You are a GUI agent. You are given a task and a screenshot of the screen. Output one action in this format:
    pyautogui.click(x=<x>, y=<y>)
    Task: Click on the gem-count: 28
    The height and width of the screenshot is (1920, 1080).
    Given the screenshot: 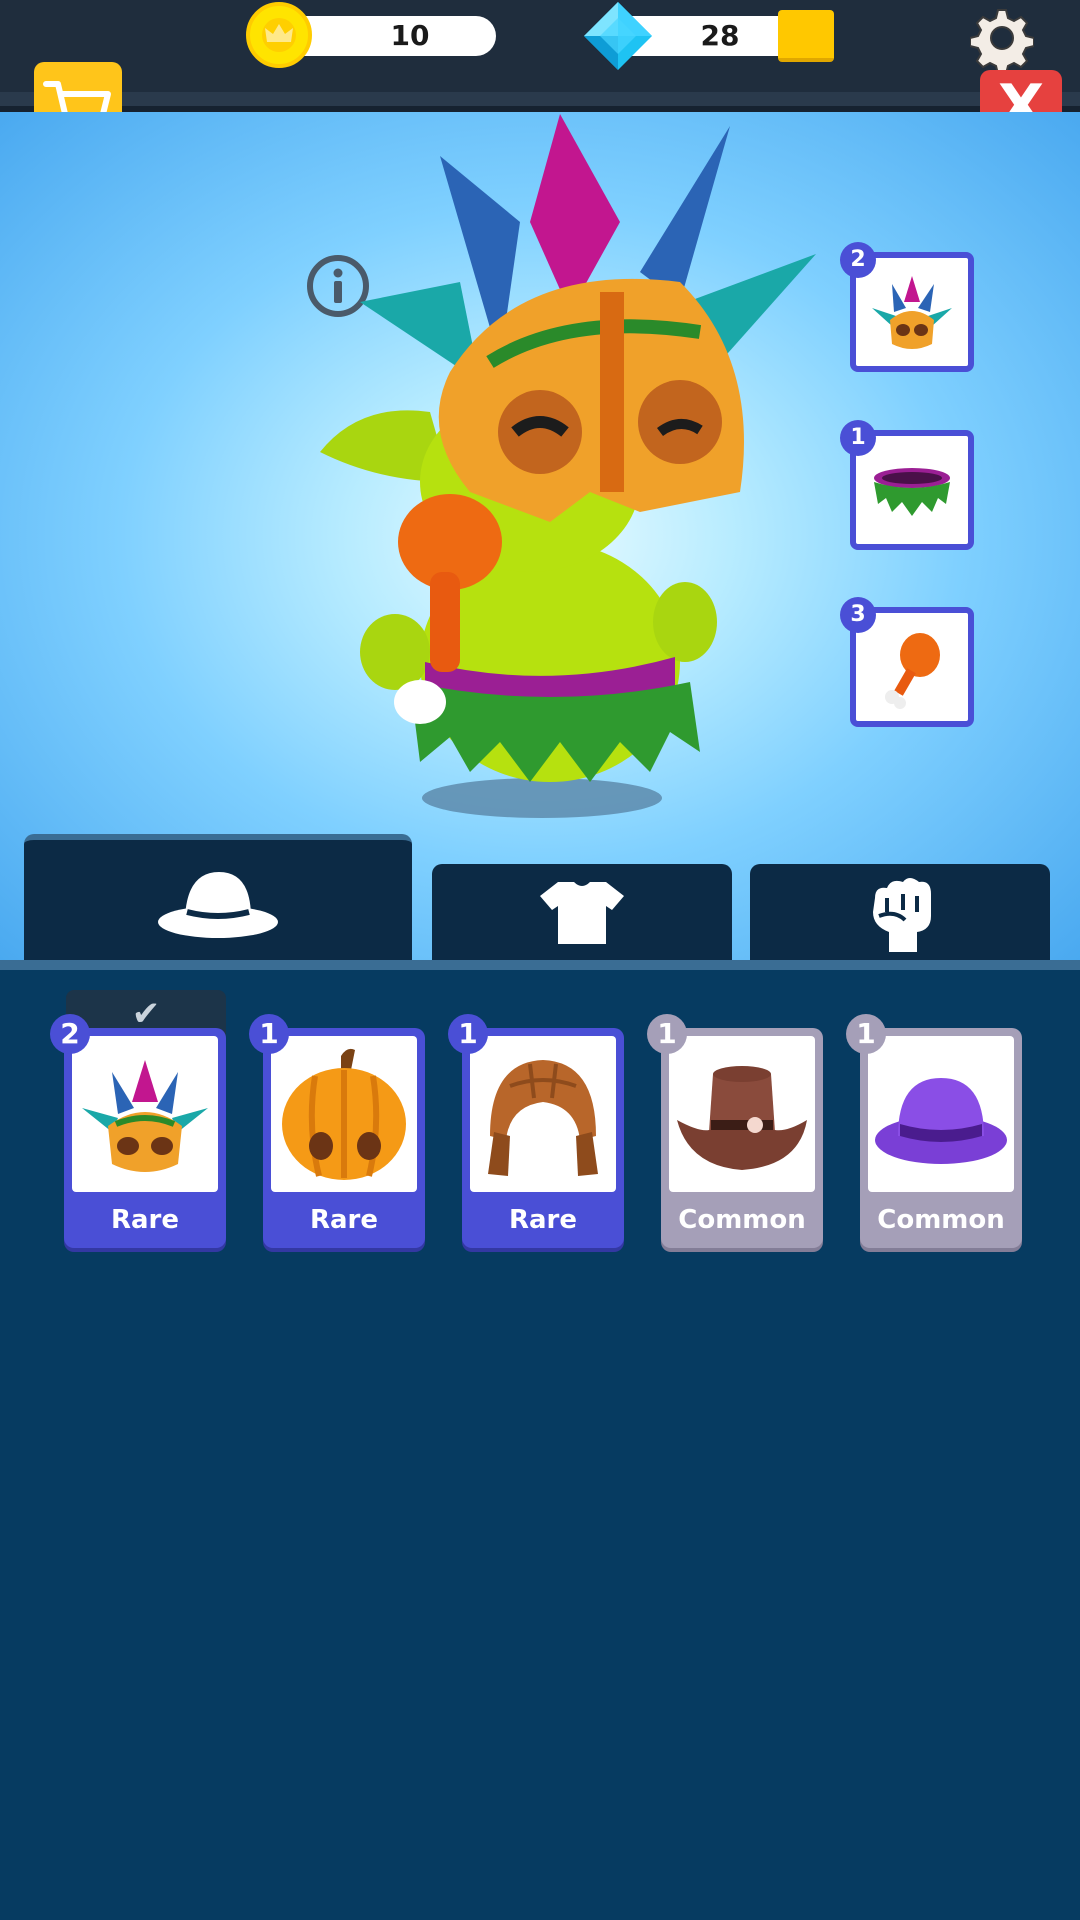 What is the action you would take?
    pyautogui.click(x=720, y=35)
    